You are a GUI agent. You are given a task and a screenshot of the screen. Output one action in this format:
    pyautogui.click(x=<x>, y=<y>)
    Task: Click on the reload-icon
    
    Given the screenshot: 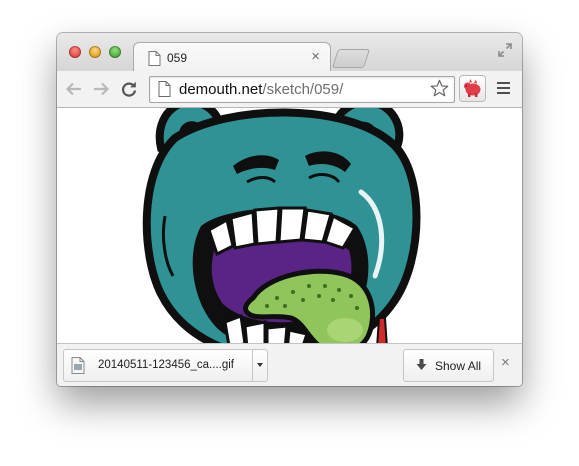 What is the action you would take?
    pyautogui.click(x=129, y=89)
    